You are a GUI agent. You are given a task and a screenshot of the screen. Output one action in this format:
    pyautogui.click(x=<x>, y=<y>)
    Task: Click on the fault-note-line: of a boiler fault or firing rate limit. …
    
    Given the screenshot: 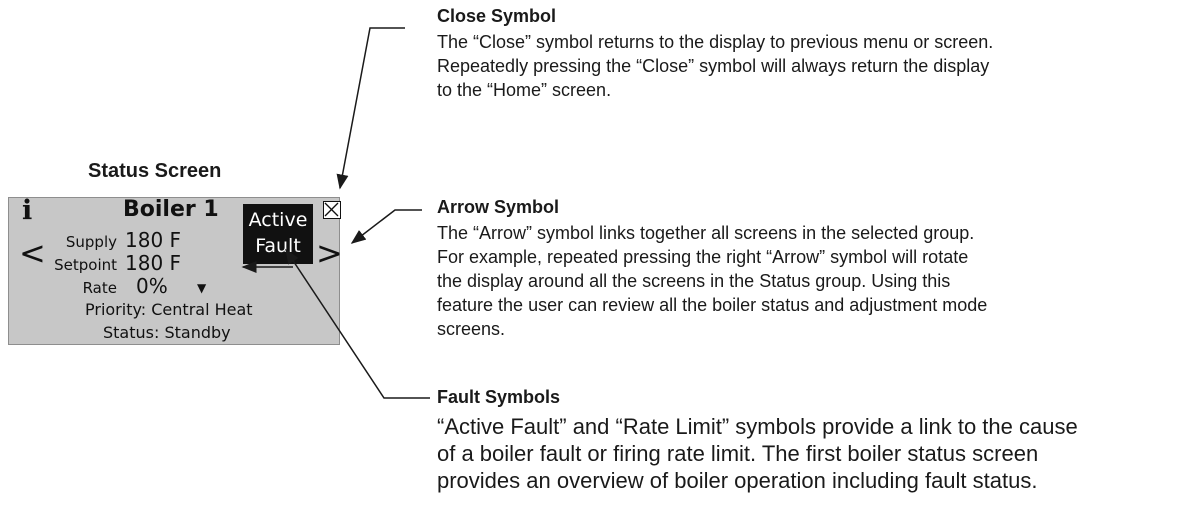 What is the action you would take?
    pyautogui.click(x=738, y=453)
    